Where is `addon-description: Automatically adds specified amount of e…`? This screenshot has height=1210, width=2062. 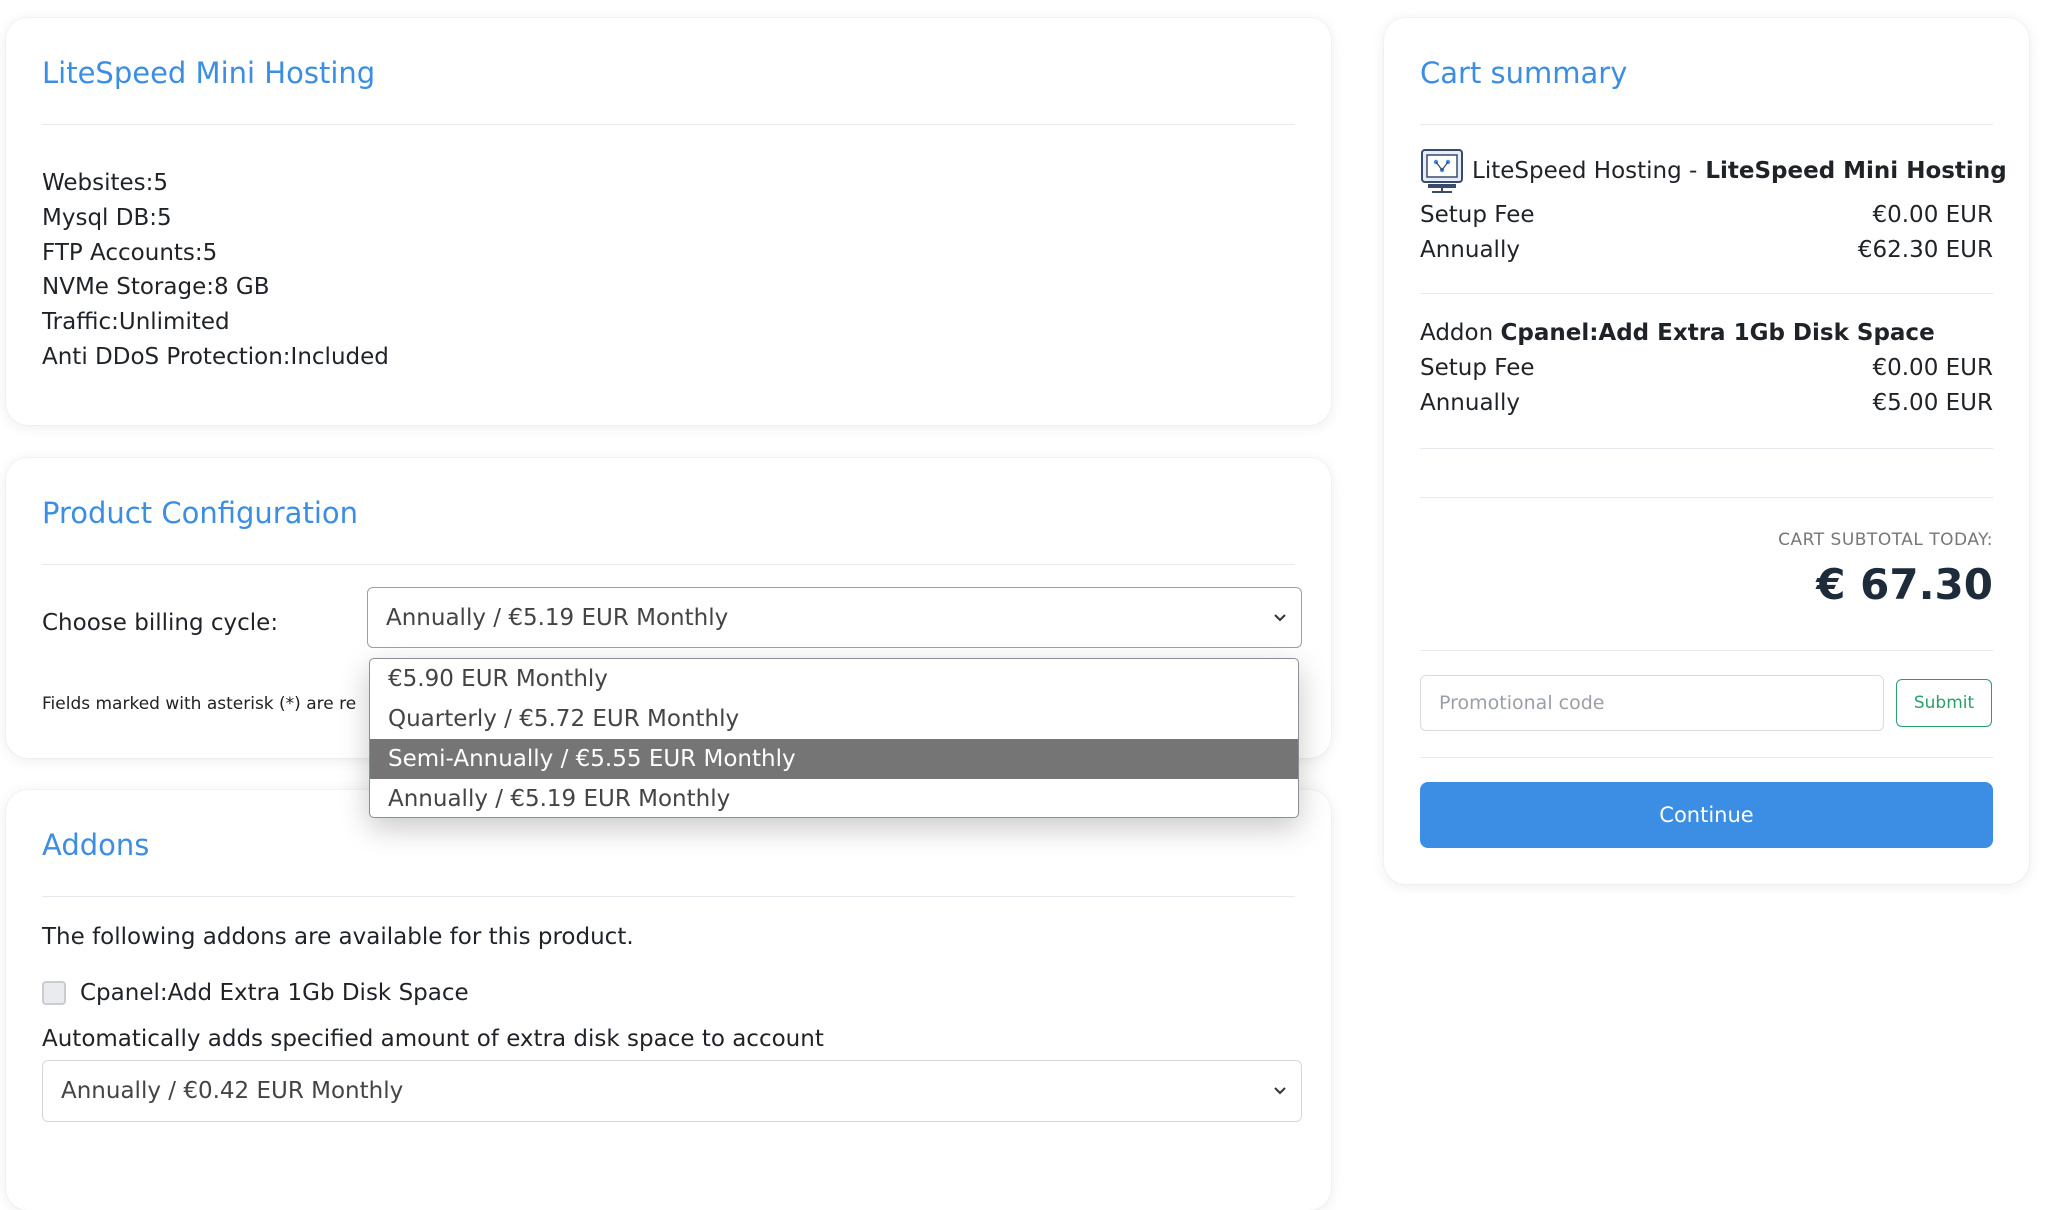
addon-description: Automatically adds specified amount of e… is located at coordinates (433, 1039).